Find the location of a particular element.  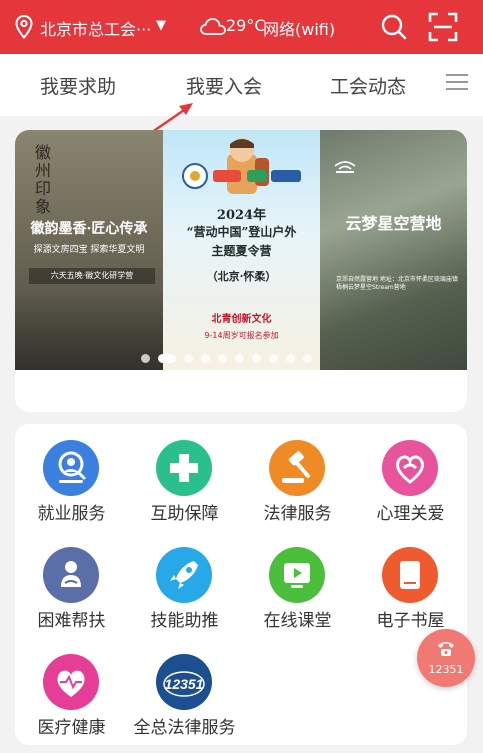

cloud-icon is located at coordinates (213, 26).